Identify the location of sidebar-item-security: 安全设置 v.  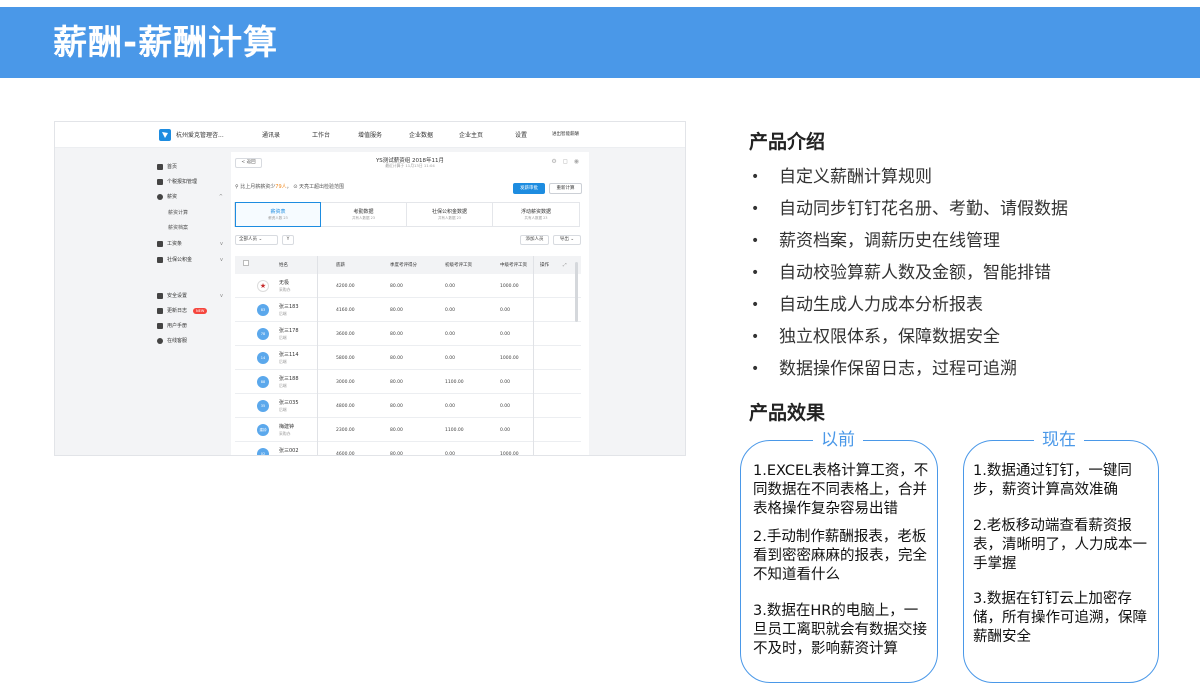
(188, 296).